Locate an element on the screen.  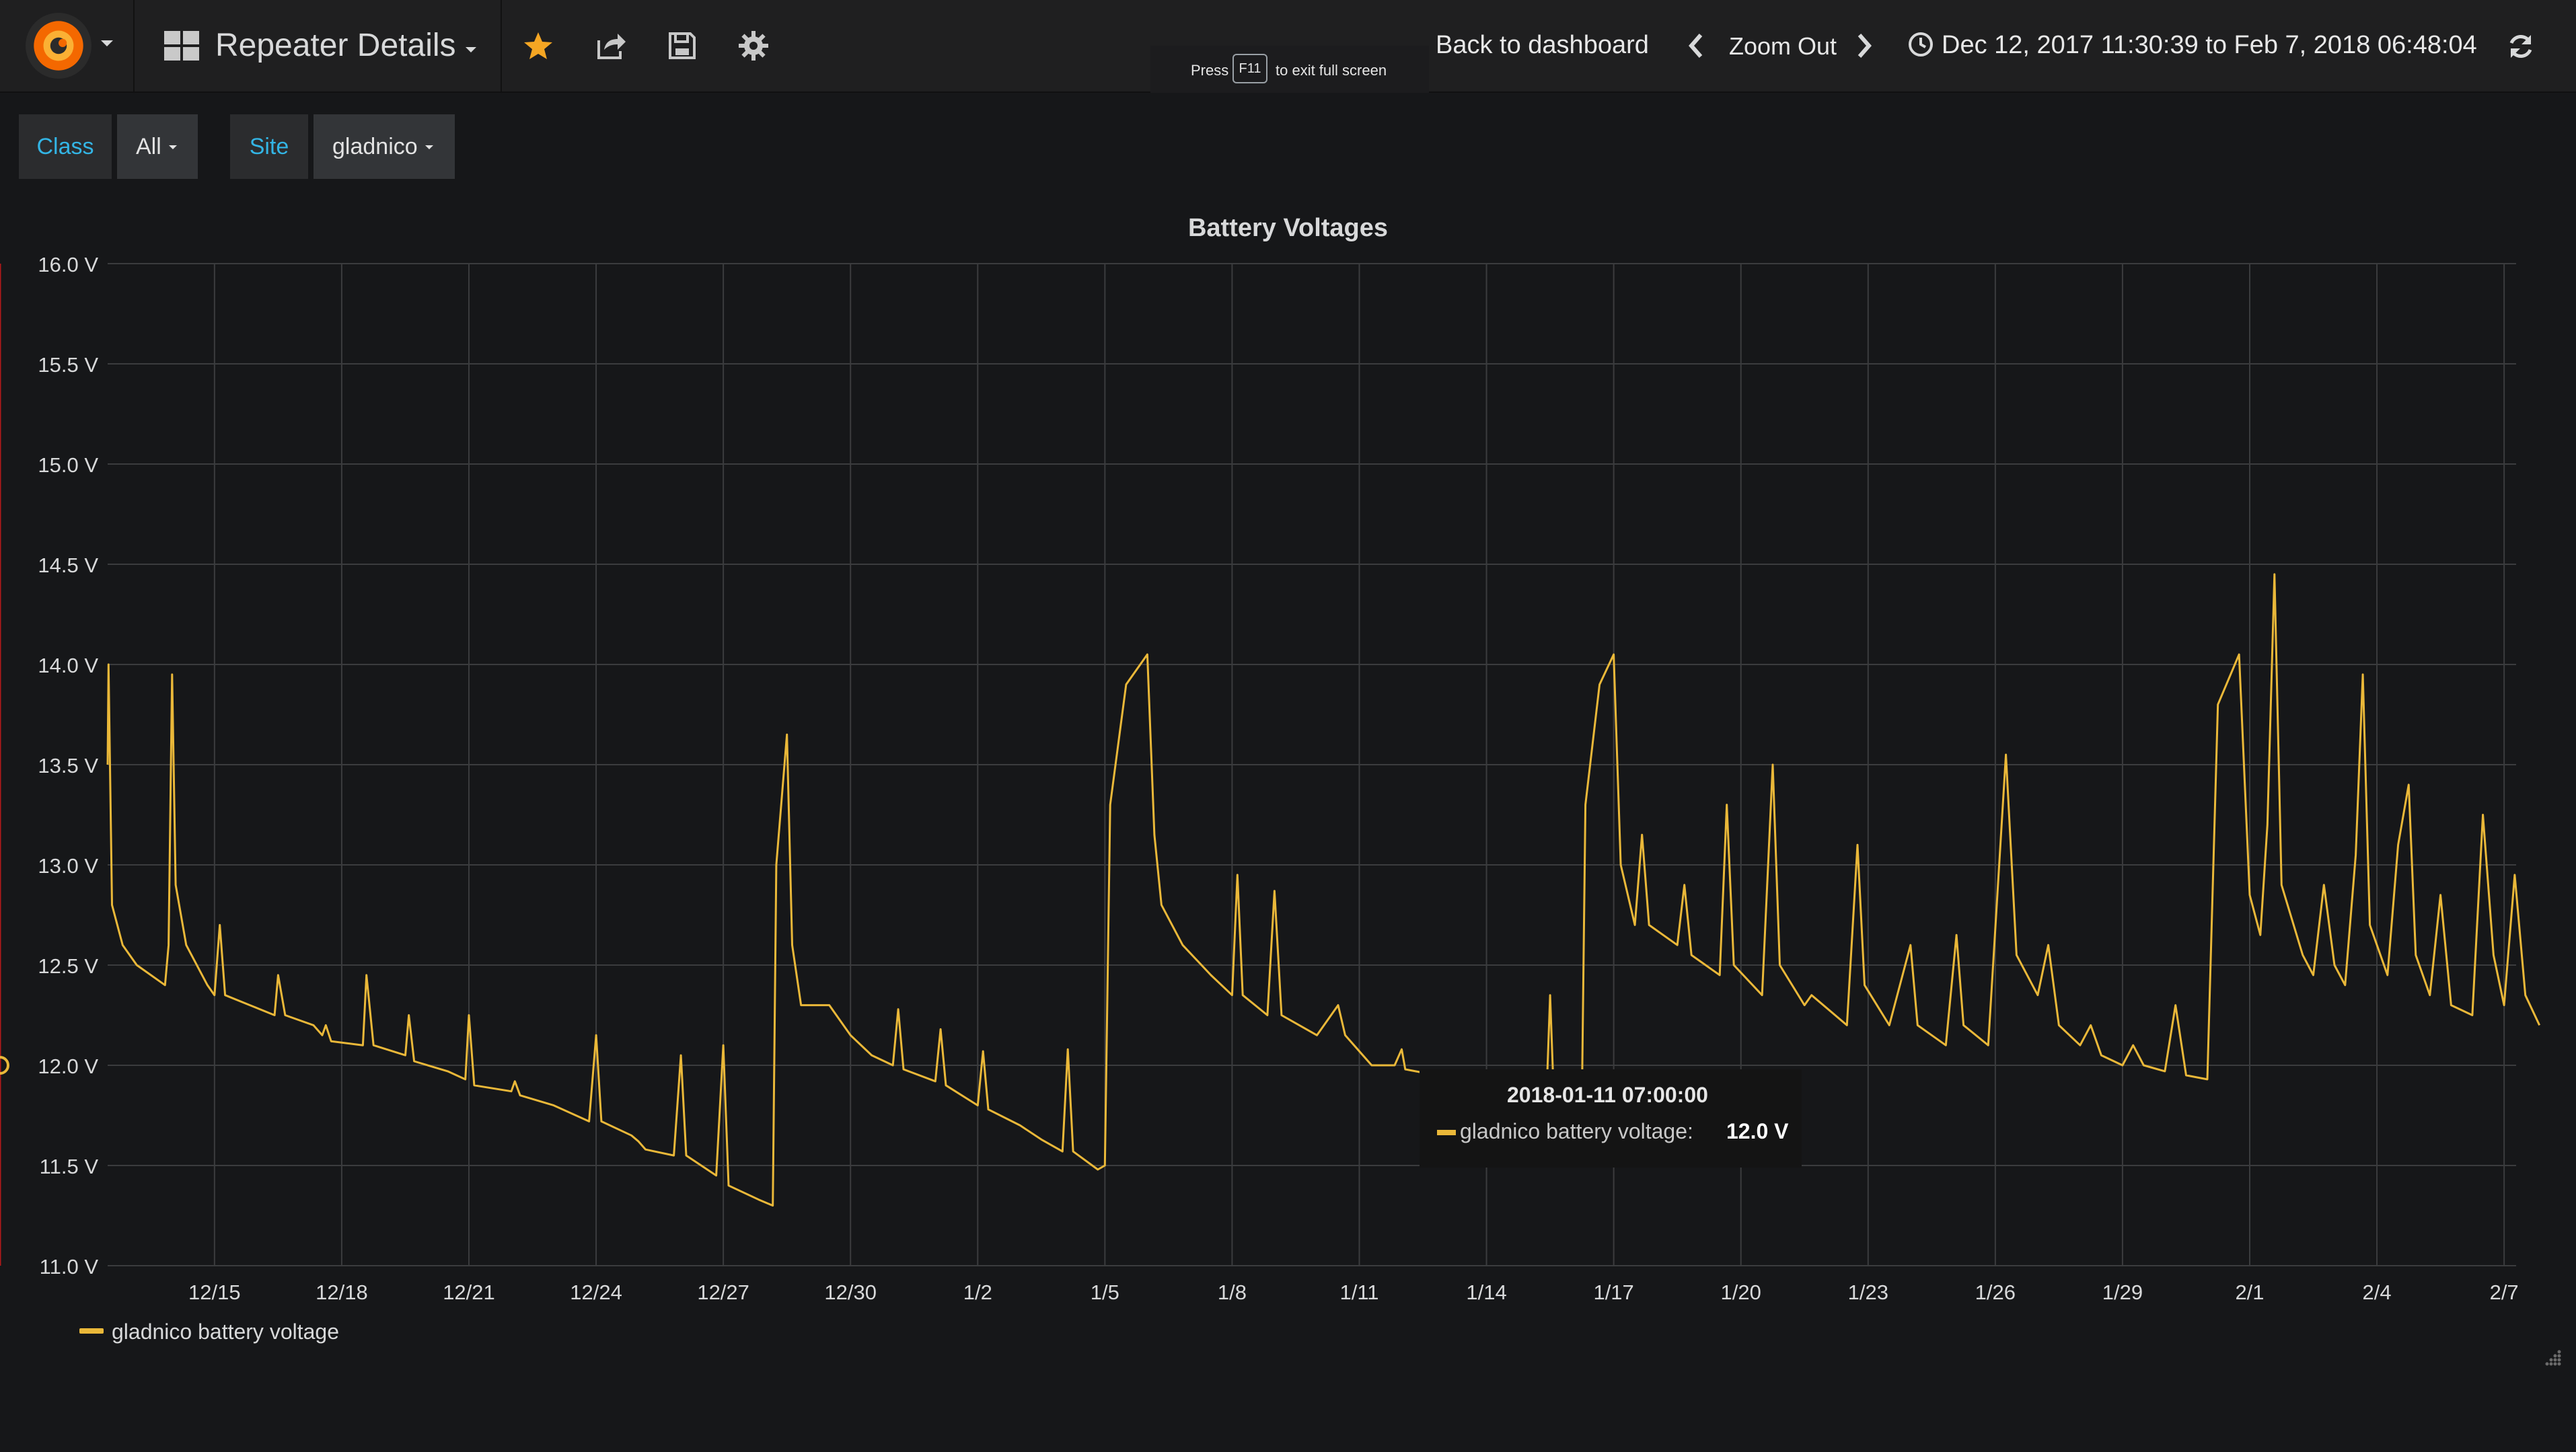
tooltip-time: 2018-01-11 07:00:00 is located at coordinates (1607, 1095).